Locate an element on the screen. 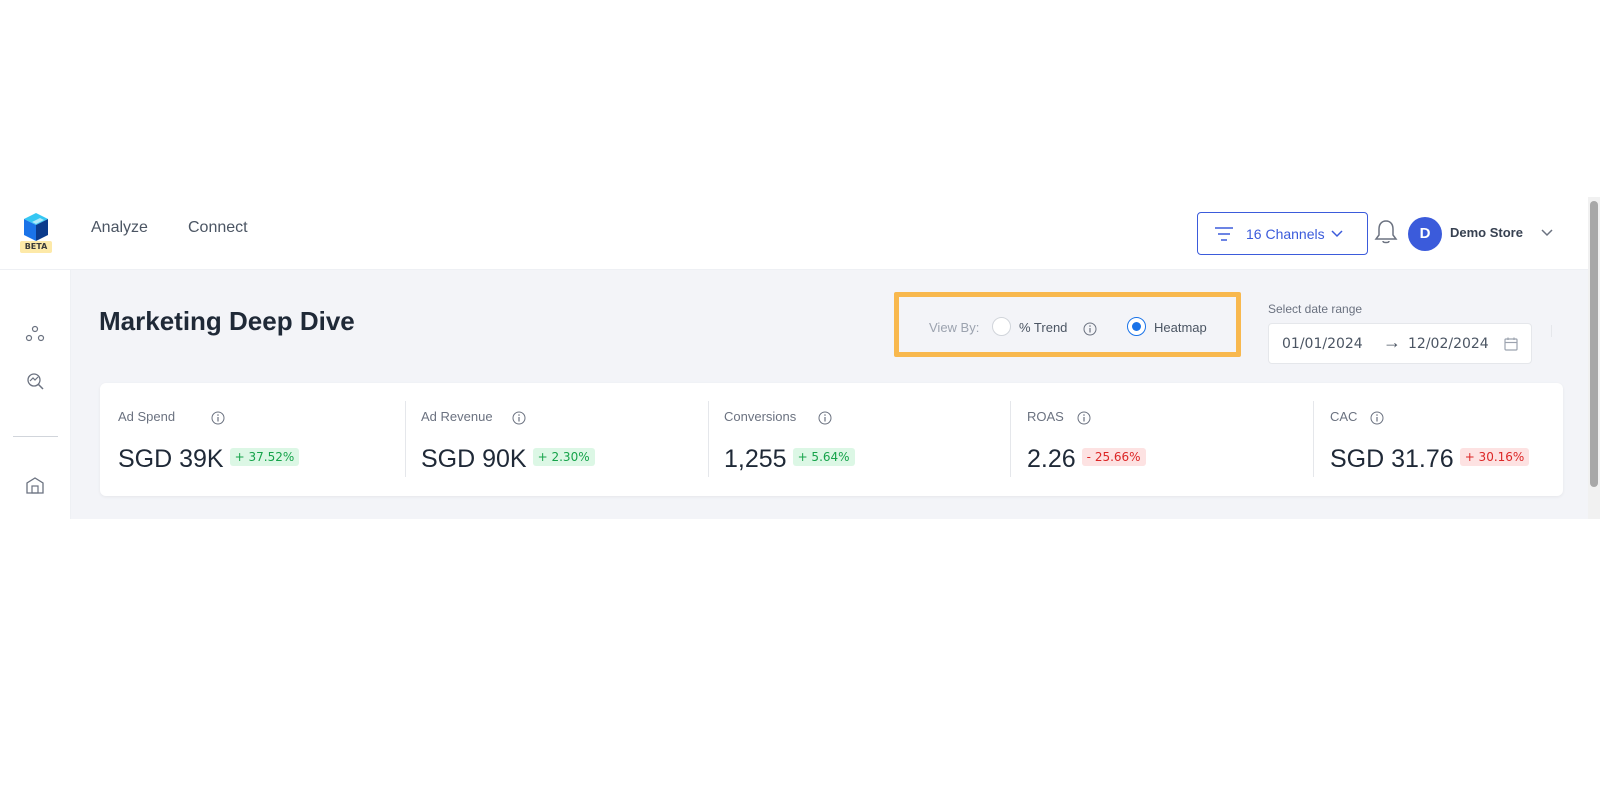  kpi-change-badge: + 30.16% is located at coordinates (1494, 457).